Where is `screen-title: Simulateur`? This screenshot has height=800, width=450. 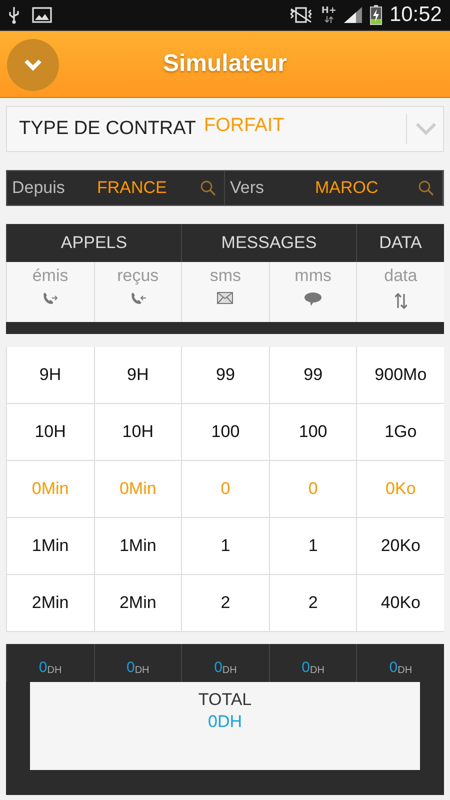
screen-title: Simulateur is located at coordinates (225, 64).